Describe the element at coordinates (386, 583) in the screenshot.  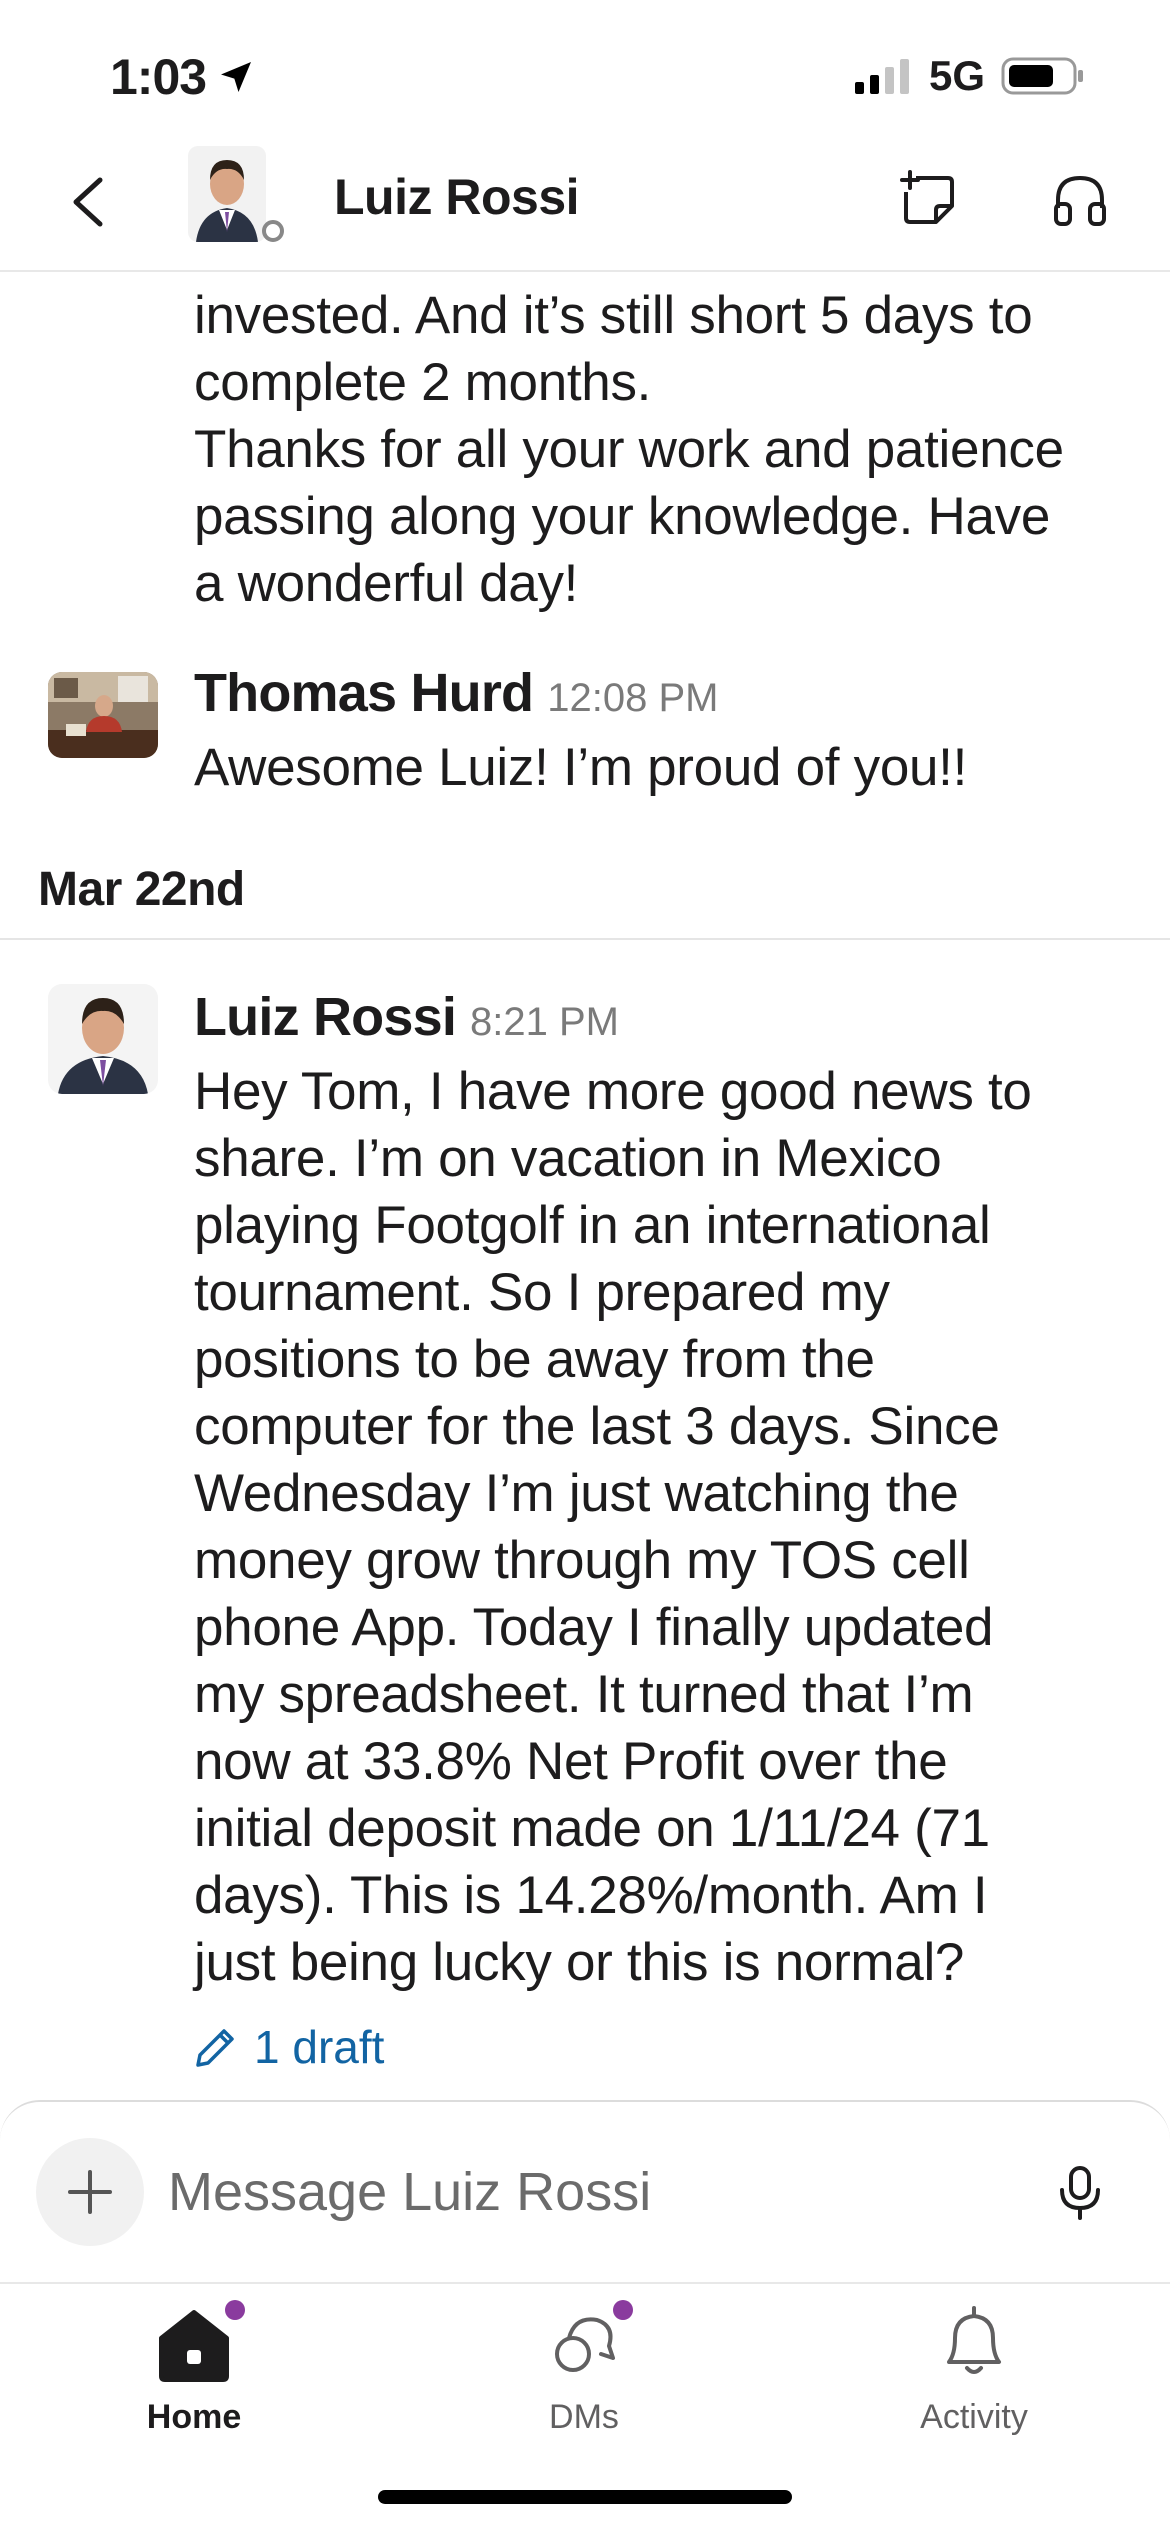
I see `message-line: a wonderful day!` at that location.